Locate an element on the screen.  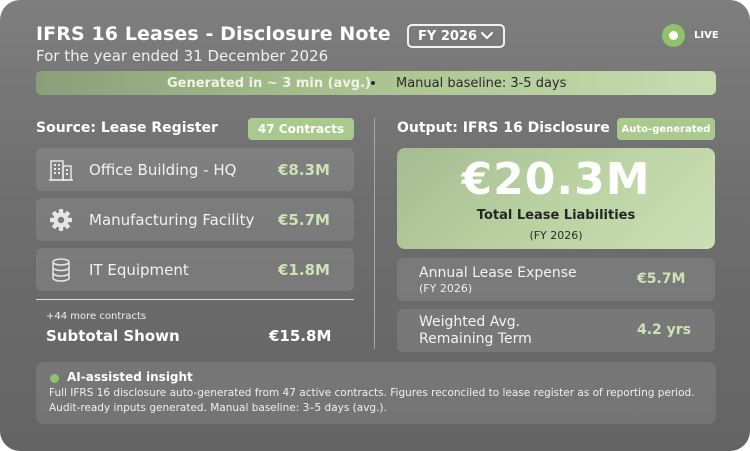
metric-label: Weighted Avg. is located at coordinates (470, 322).